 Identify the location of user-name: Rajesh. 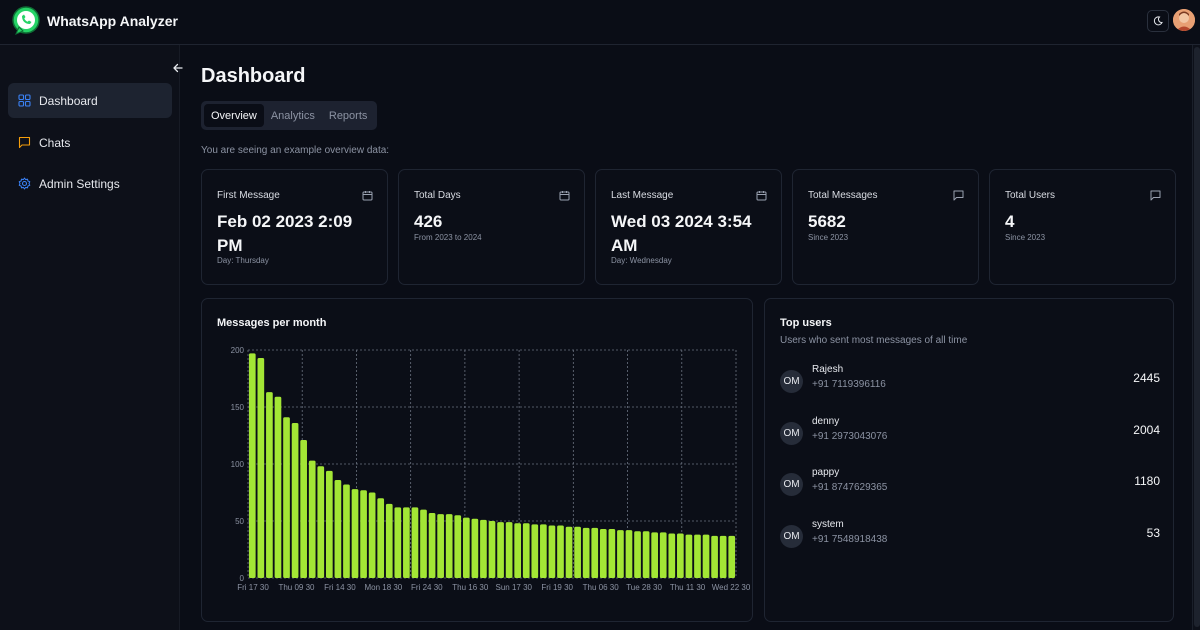
(828, 369).